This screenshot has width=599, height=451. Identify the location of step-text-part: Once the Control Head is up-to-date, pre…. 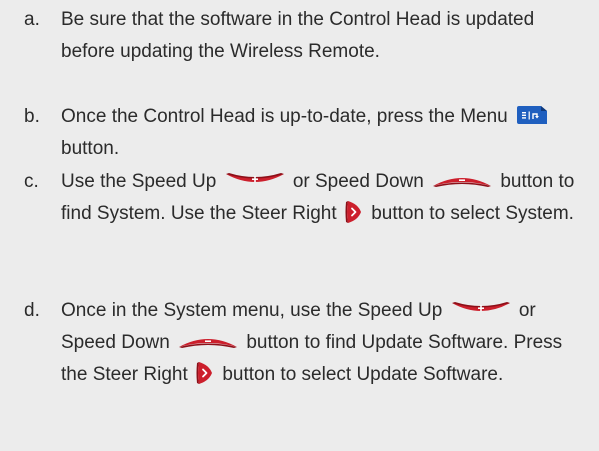
(284, 116).